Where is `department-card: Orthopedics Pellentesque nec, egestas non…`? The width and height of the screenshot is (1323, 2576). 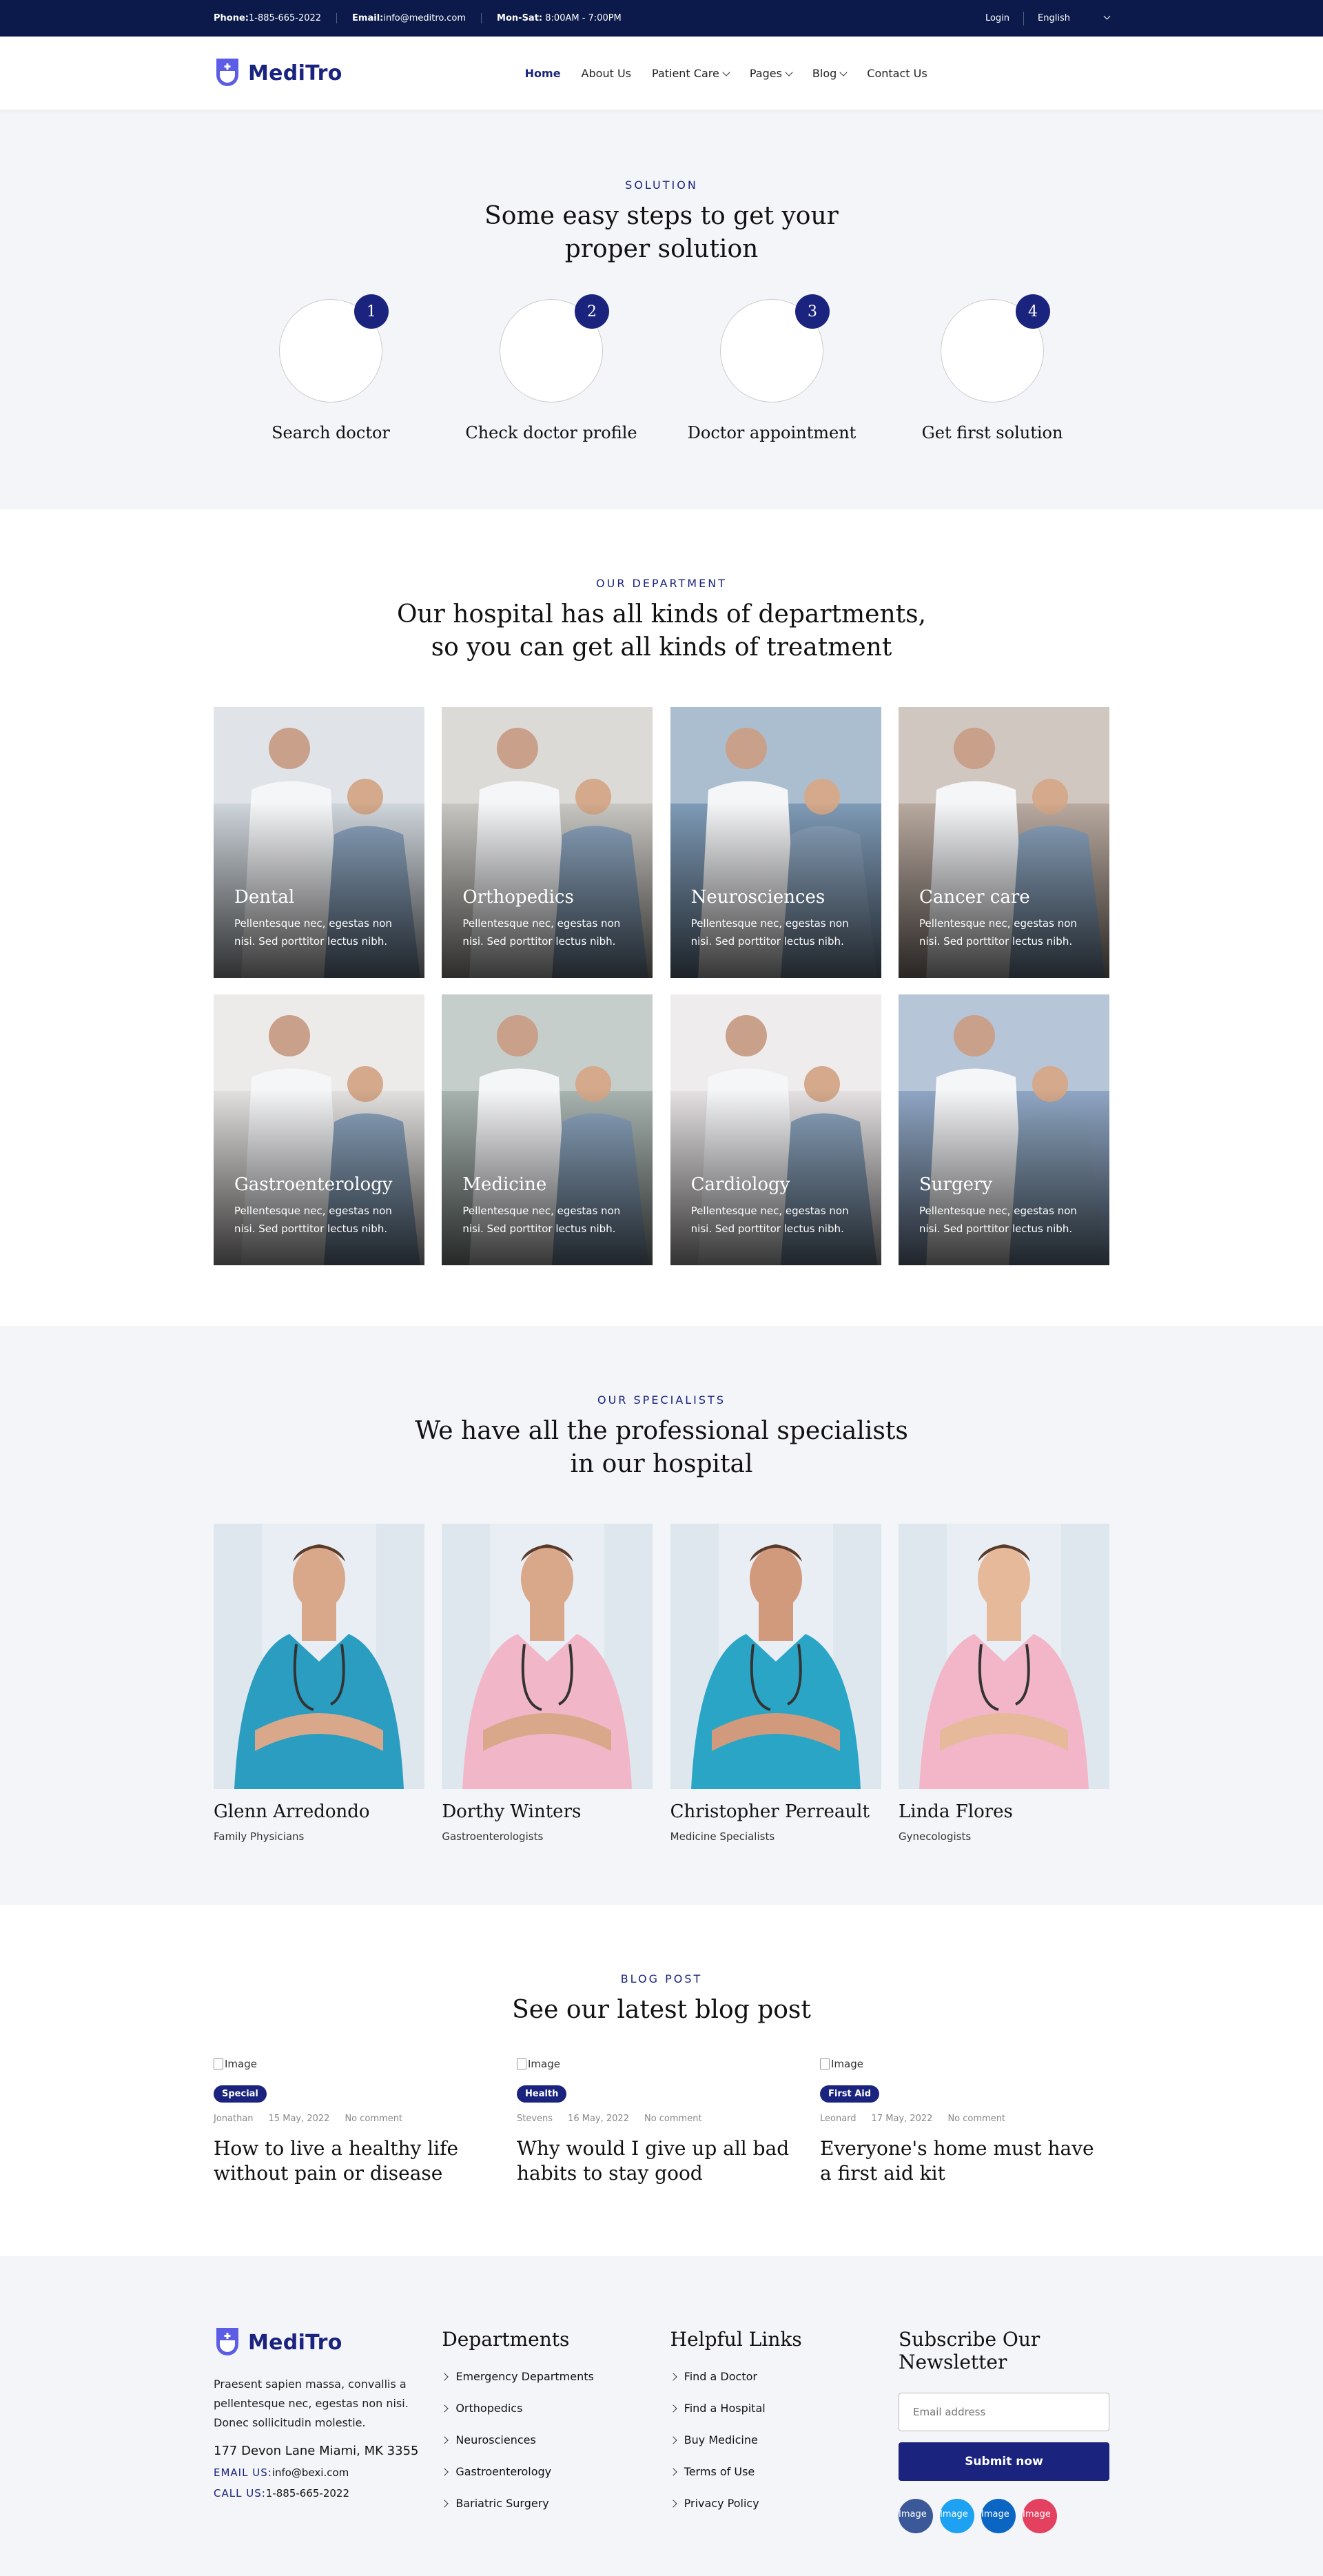 department-card: Orthopedics Pellentesque nec, egestas non… is located at coordinates (547, 842).